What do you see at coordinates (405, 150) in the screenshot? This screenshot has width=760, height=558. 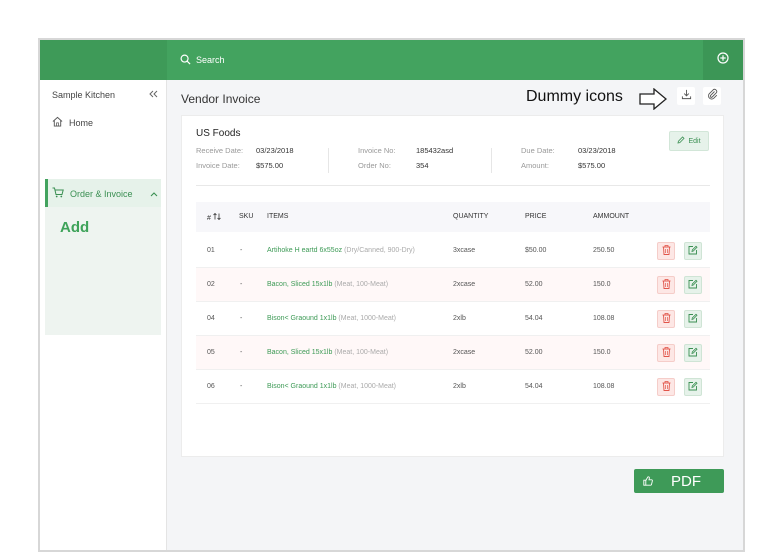 I see `invoice-no-field: Invoice No: 185432asd` at bounding box center [405, 150].